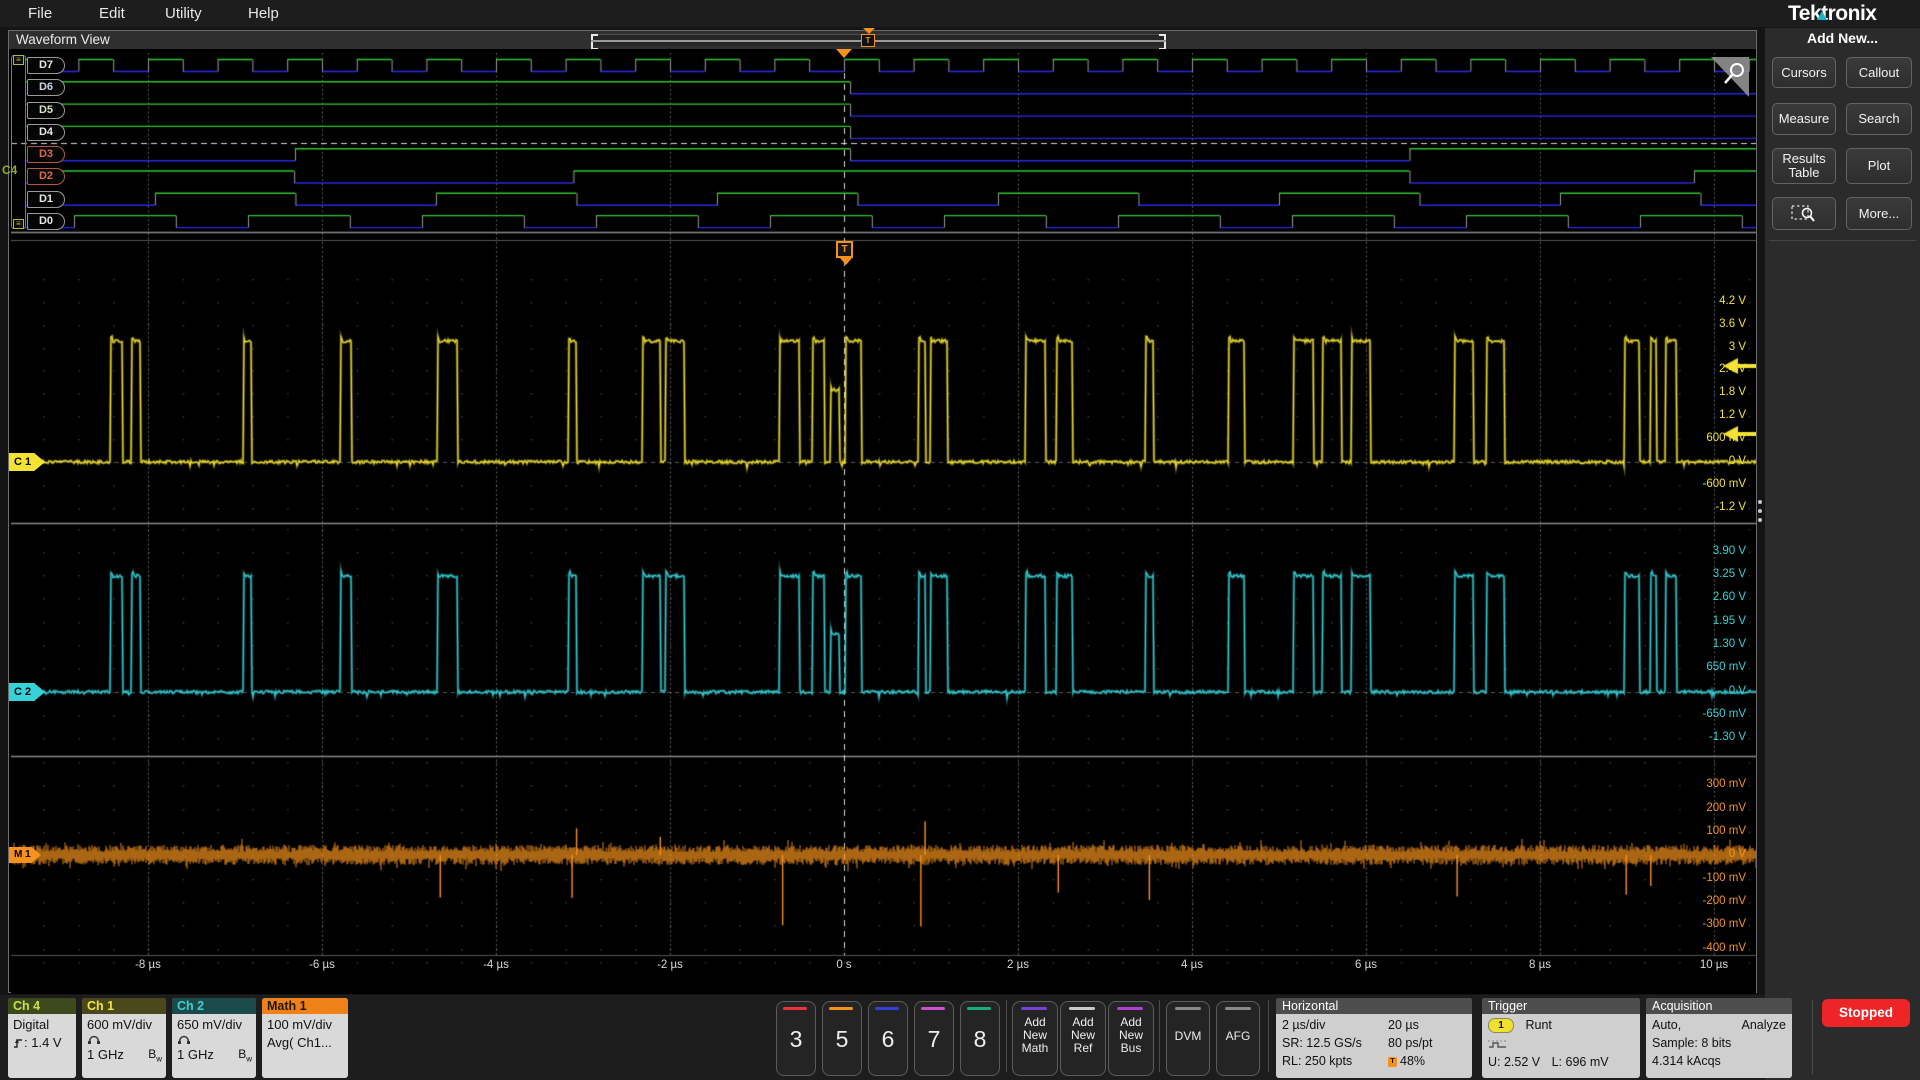 This screenshot has width=1920, height=1080. Describe the element at coordinates (1732, 369) in the screenshot. I see `c1-axis-label: 2.4 V` at that location.